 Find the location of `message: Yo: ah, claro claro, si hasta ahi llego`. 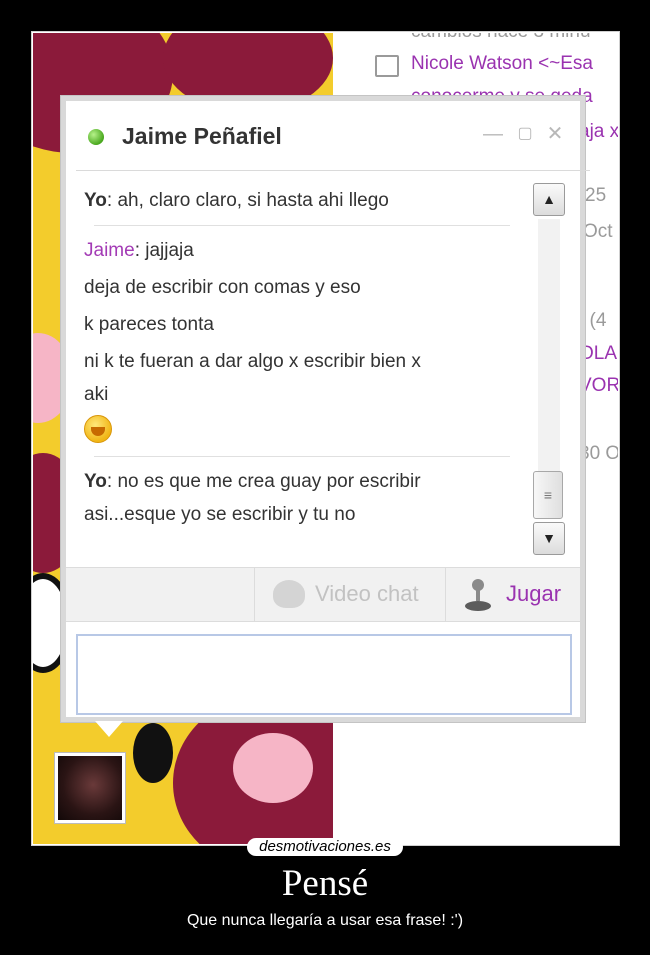

message: Yo: ah, claro claro, si hasta ahi llego is located at coordinates (236, 200).